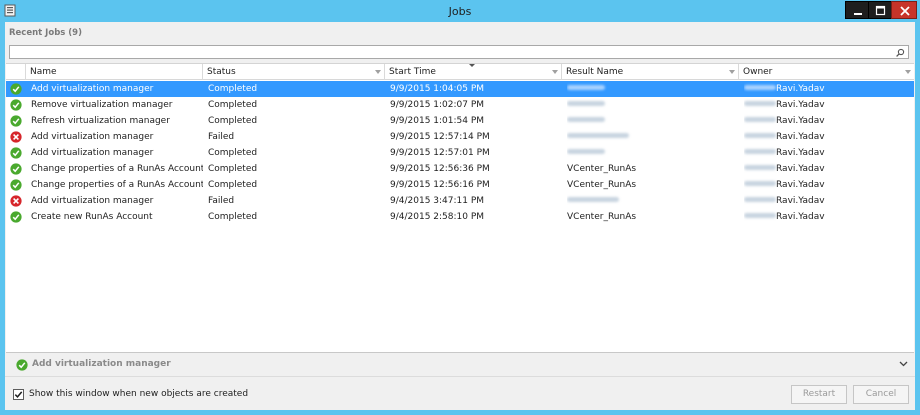  What do you see at coordinates (294, 72) in the screenshot?
I see `column-header-status: Status` at bounding box center [294, 72].